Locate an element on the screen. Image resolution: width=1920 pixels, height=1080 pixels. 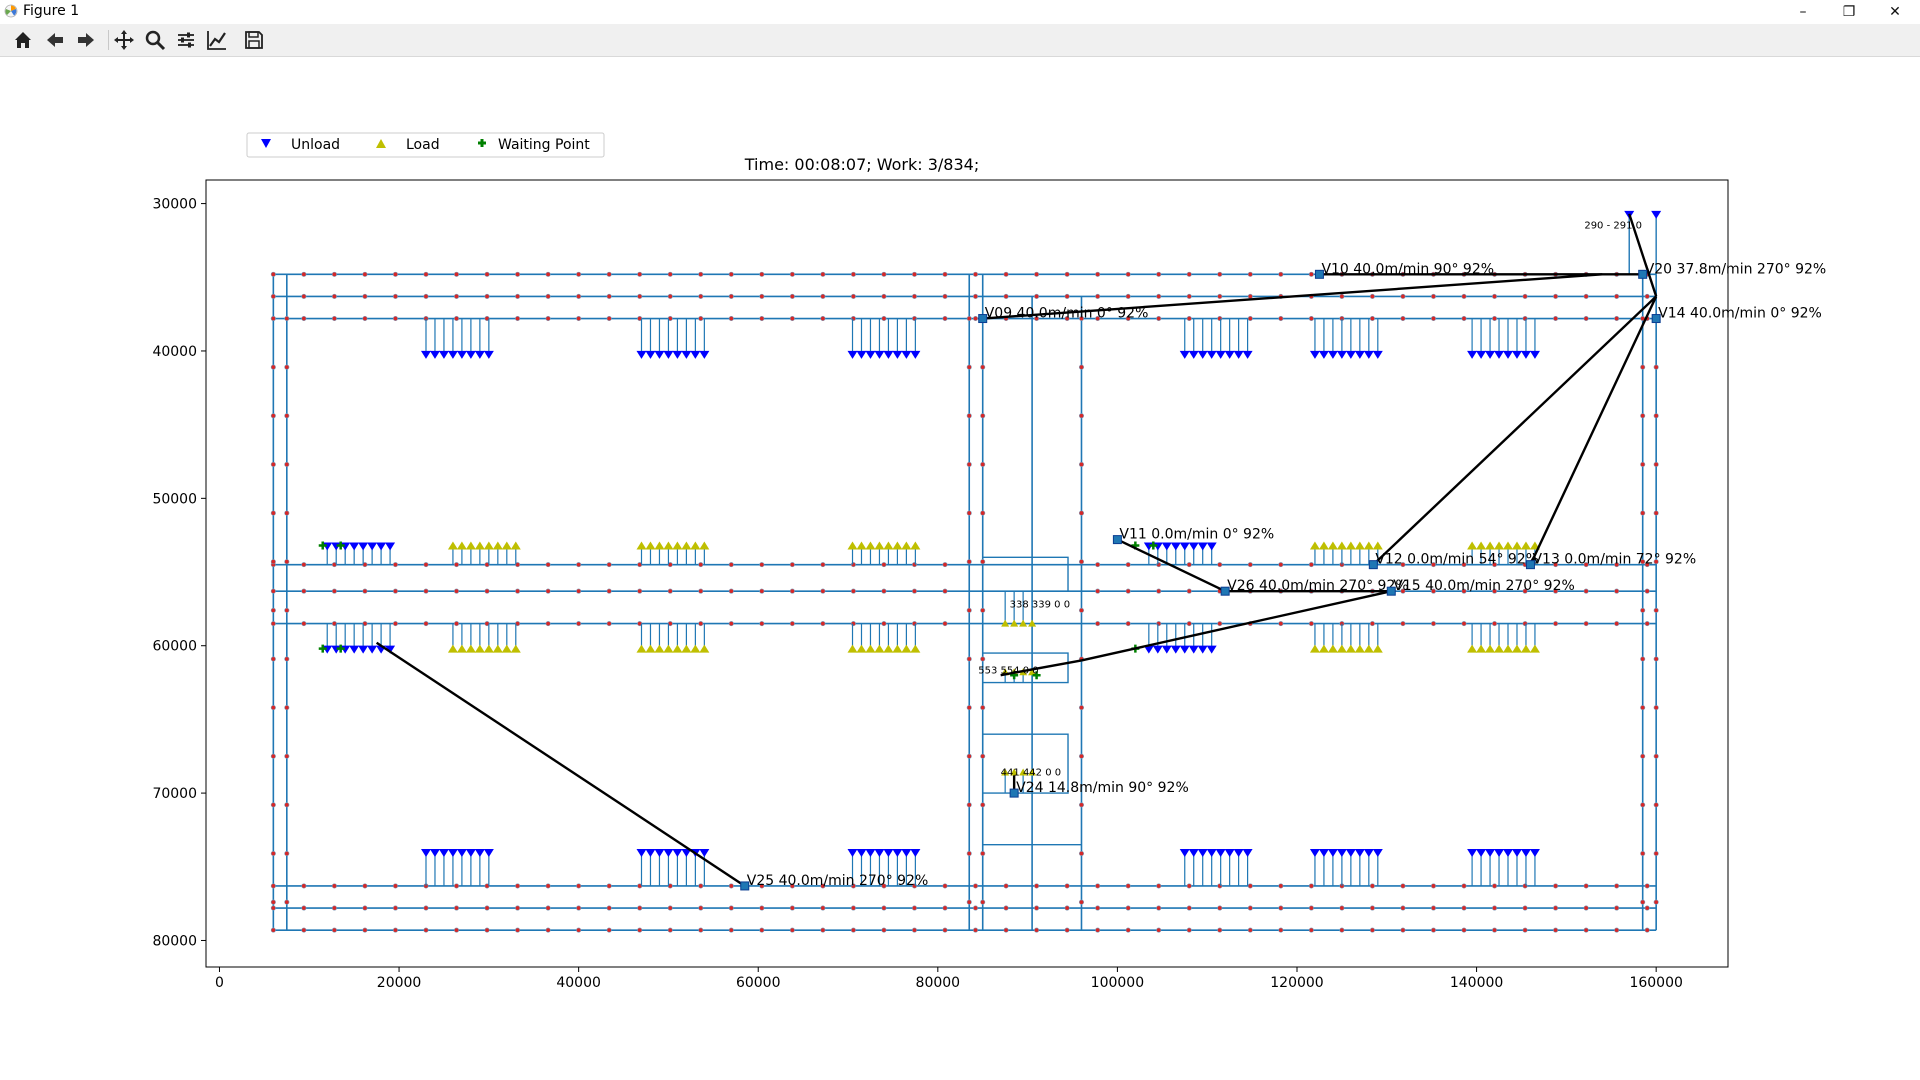
restore-icon: ❐ is located at coordinates (1849, 12).